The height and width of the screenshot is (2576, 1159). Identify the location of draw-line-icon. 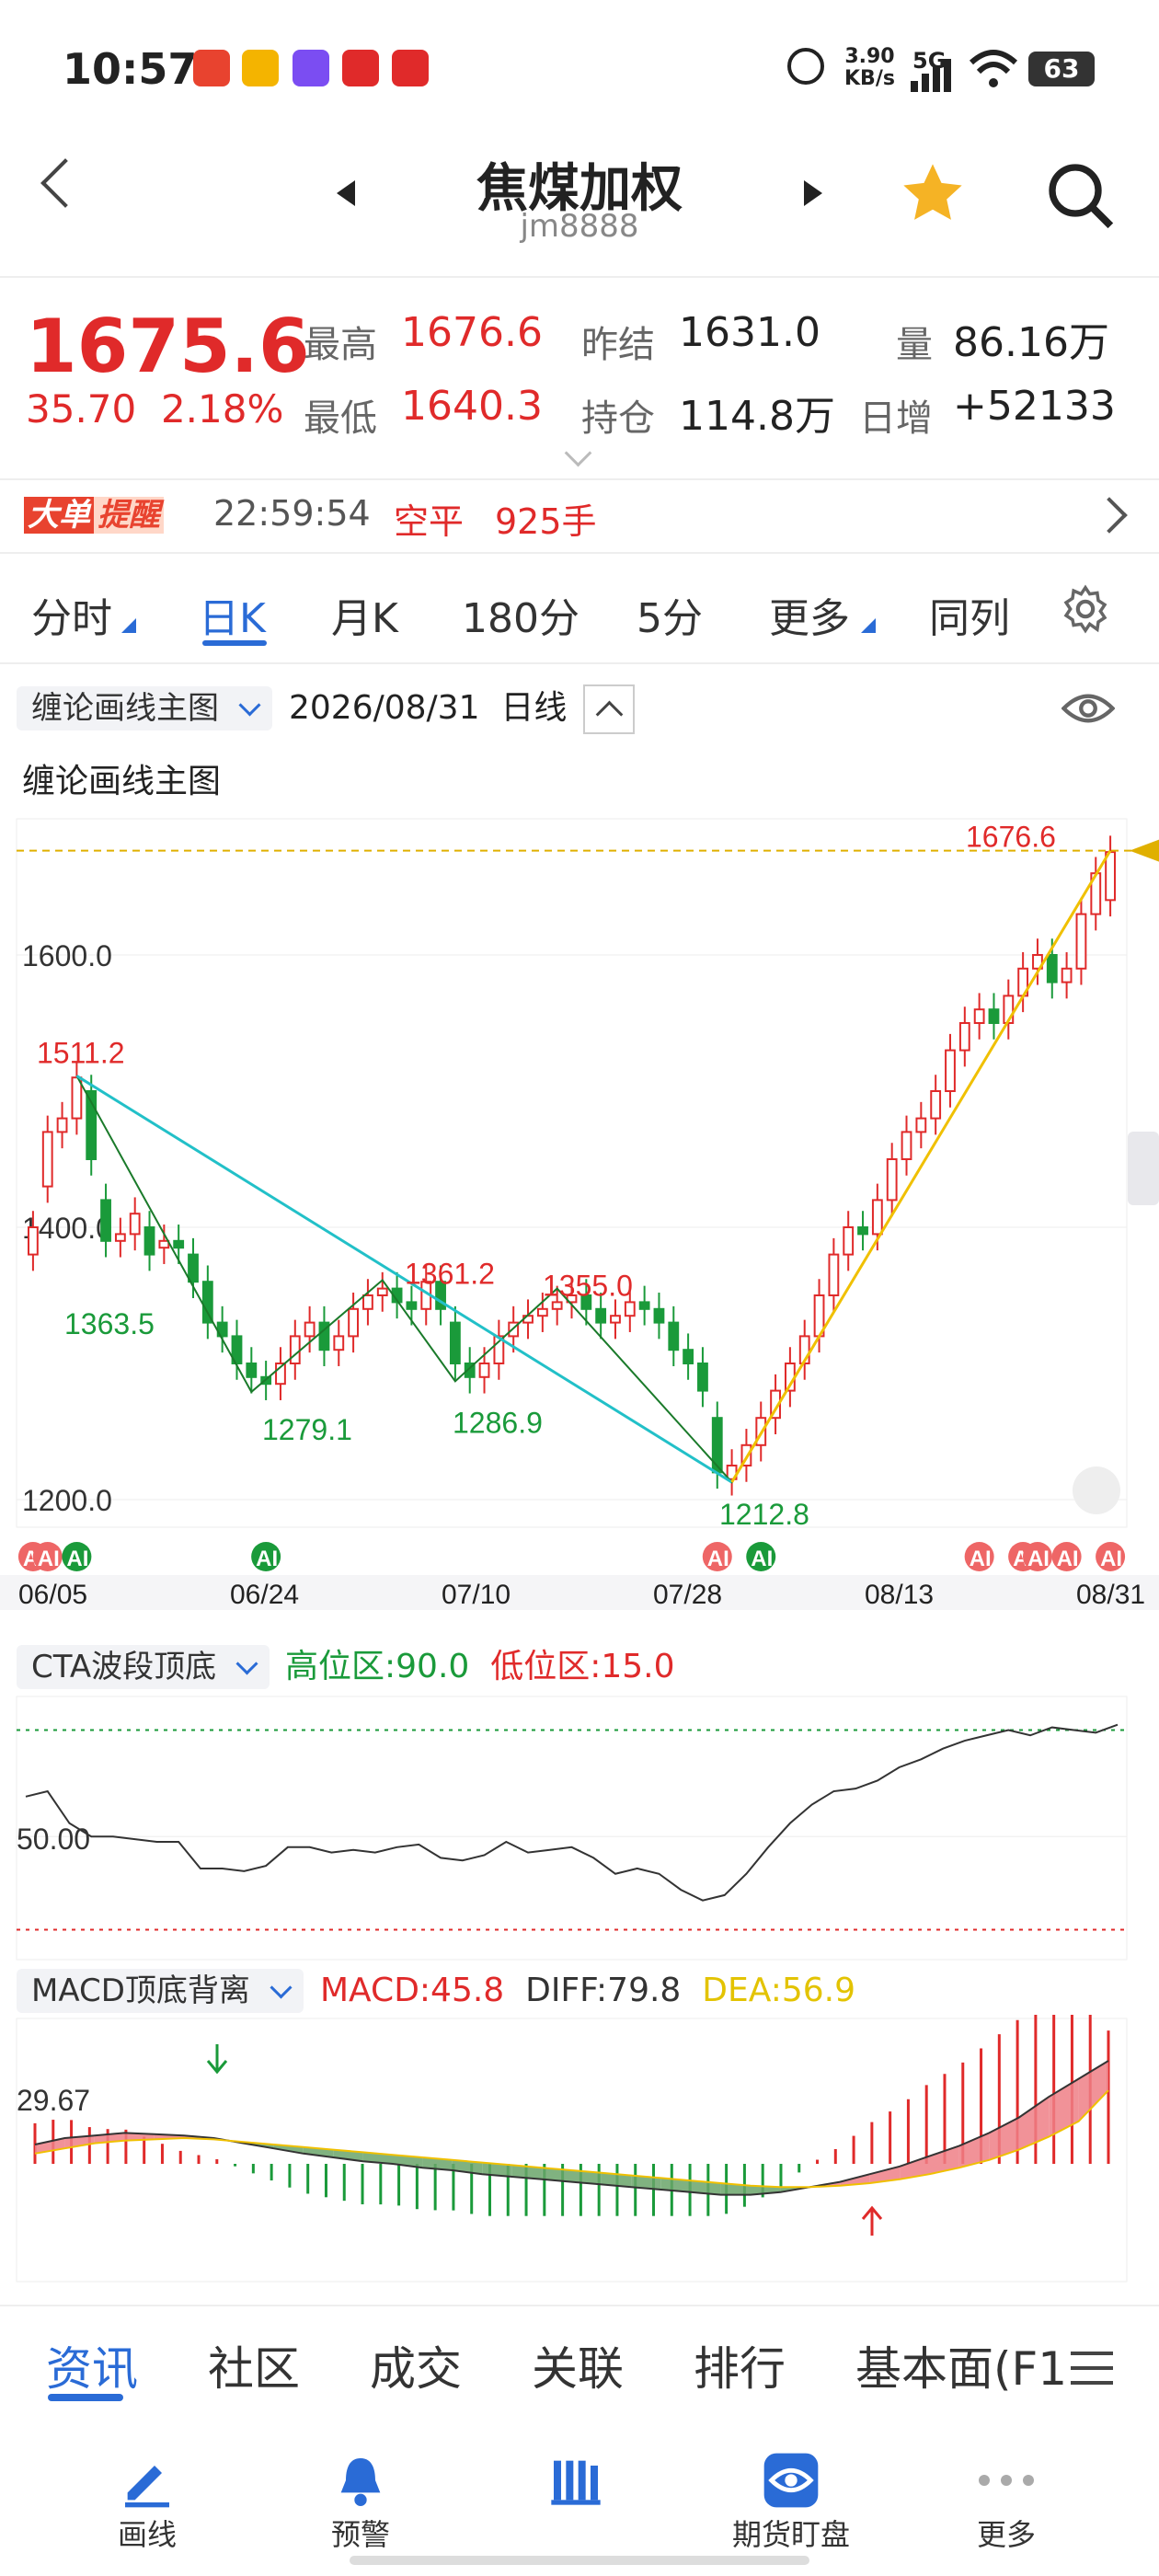
(147, 2480).